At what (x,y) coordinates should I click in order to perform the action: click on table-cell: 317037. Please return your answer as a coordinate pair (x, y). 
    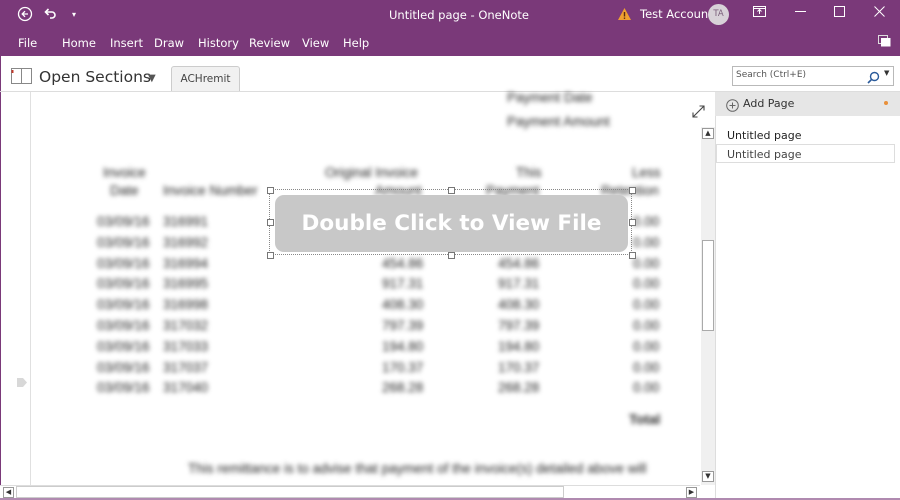
    Looking at the image, I should click on (186, 367).